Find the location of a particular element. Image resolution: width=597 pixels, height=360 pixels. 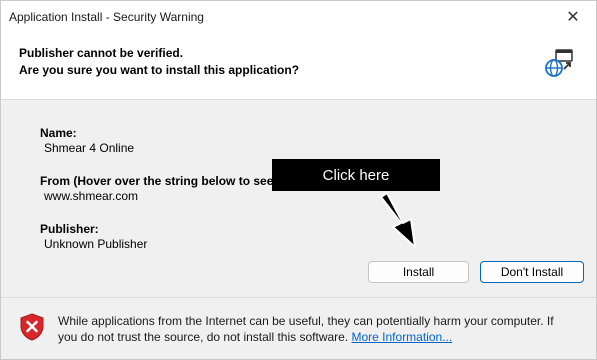

divider is located at coordinates (298, 297).